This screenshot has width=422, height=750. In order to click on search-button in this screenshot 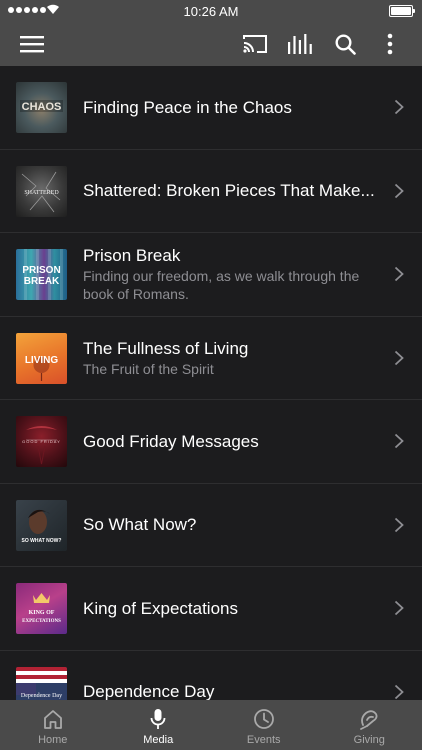, I will do `click(345, 44)`.